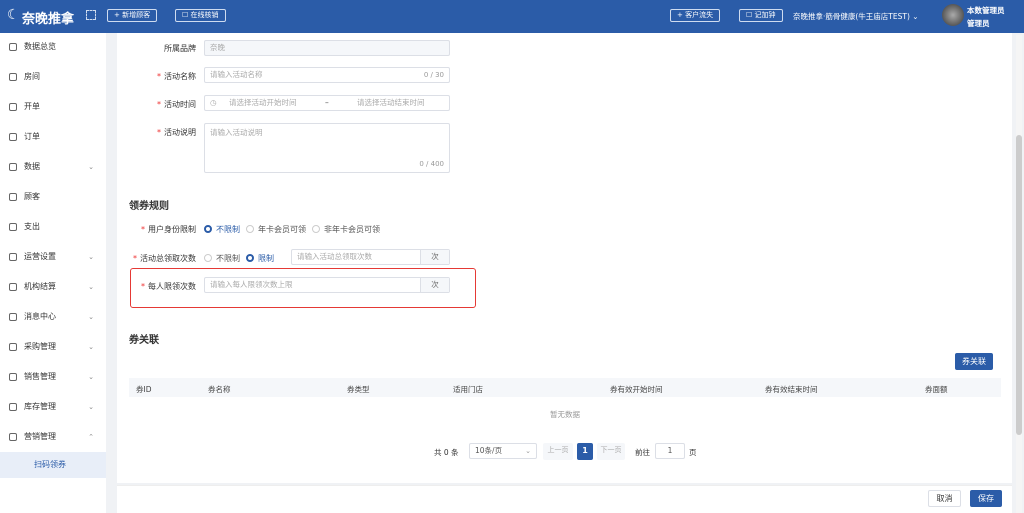 The width and height of the screenshot is (1024, 513). Describe the element at coordinates (391, 102) in the screenshot. I see `end-time-placeholder: 请选择活动结束时间` at that location.